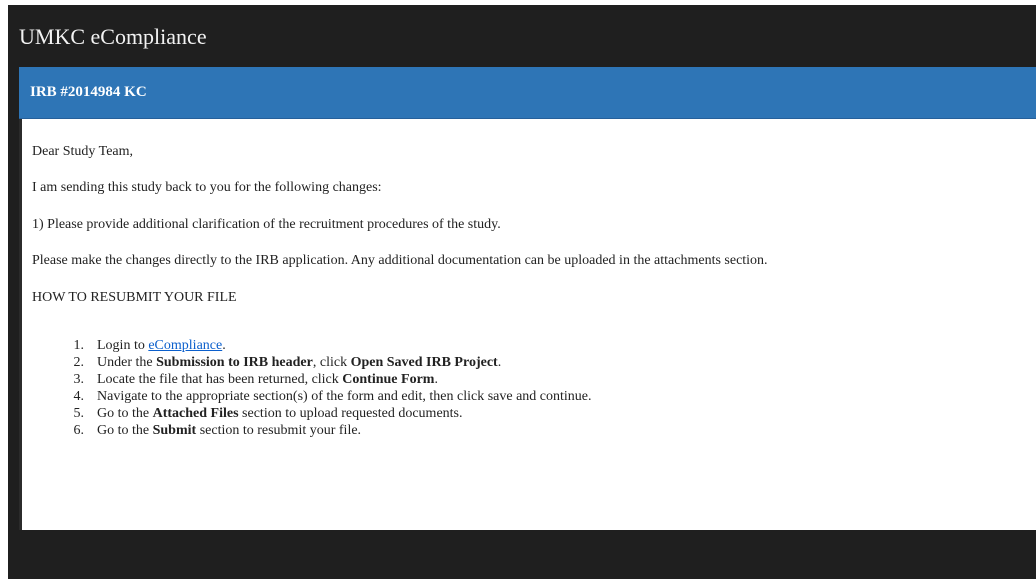  Describe the element at coordinates (79, 379) in the screenshot. I see `step-number: 3.` at that location.